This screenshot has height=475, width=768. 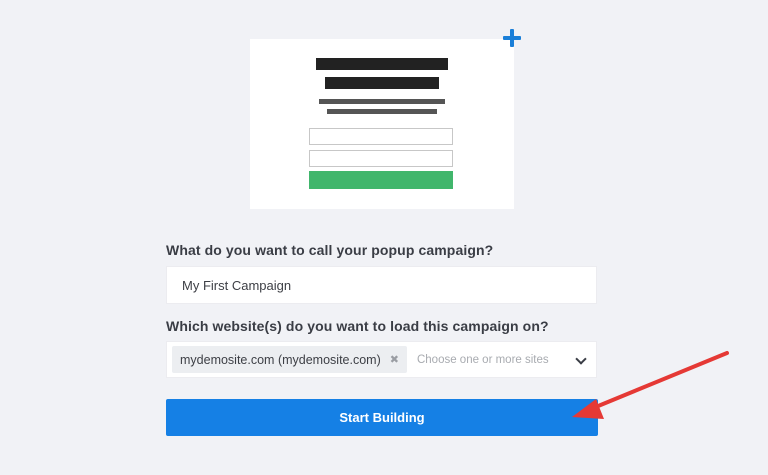 What do you see at coordinates (650, 385) in the screenshot?
I see `annotation-arrow-icon` at bounding box center [650, 385].